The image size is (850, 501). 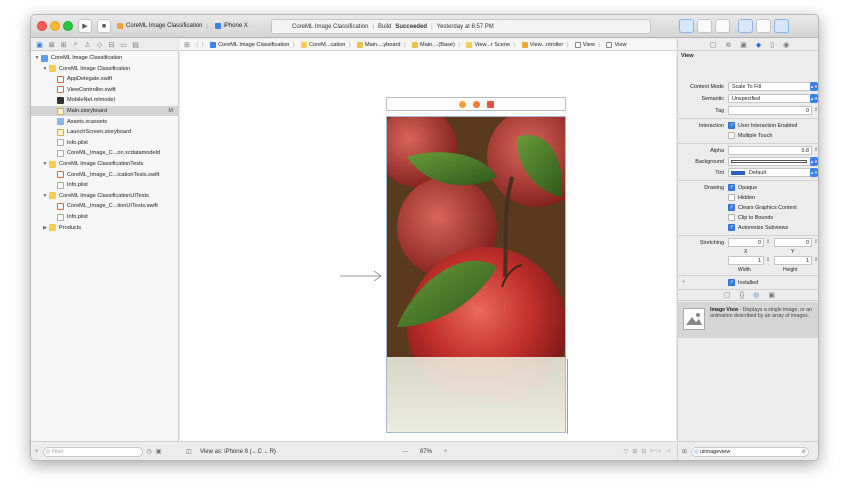 I want to click on resize-handle, so click(x=567, y=396).